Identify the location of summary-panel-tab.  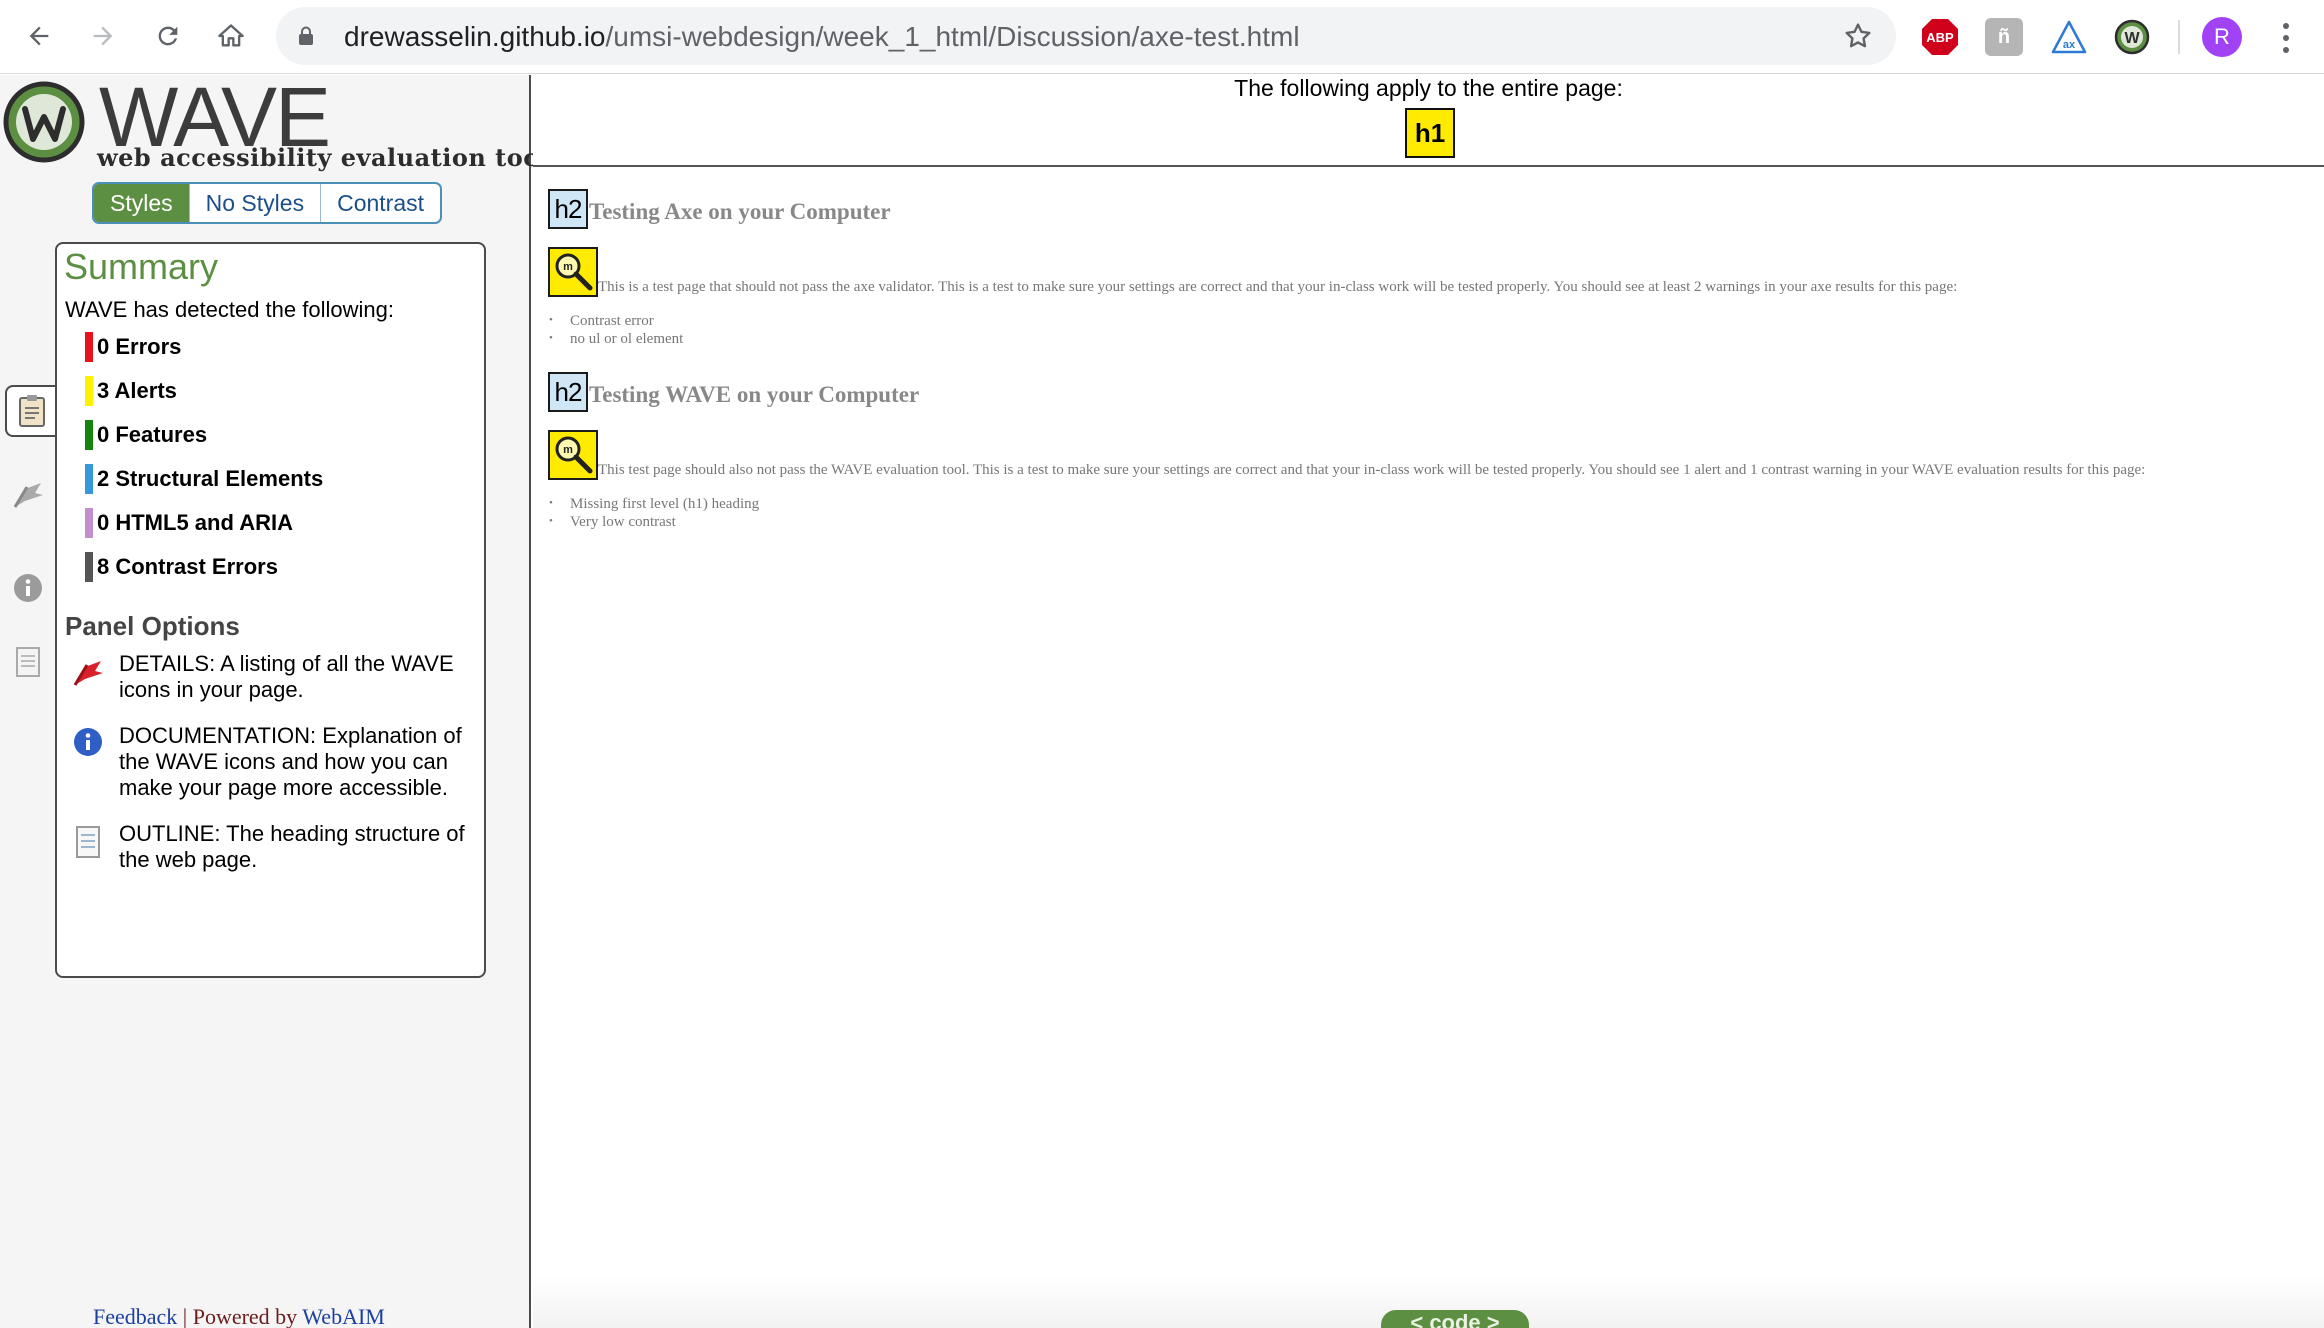
(31, 411).